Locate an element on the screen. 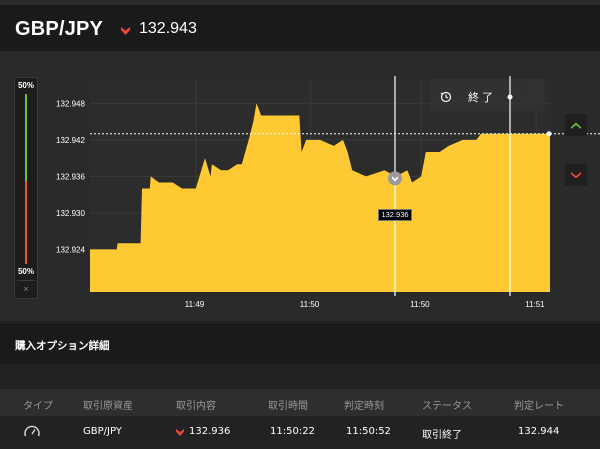 The image size is (600, 449). y-tick-label: 132.924 is located at coordinates (70, 249).